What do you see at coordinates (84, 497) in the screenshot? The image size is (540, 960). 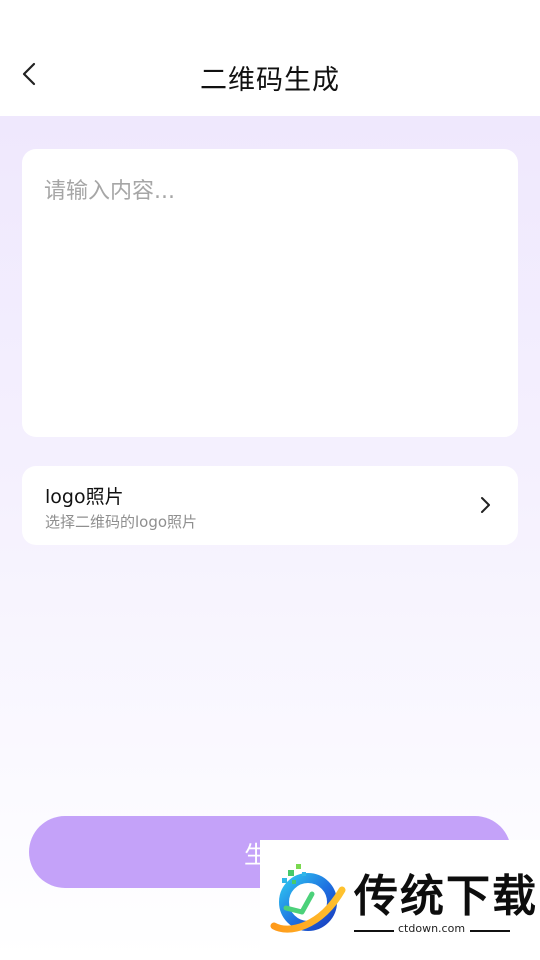 I see `logo-photo-title: logo照片` at bounding box center [84, 497].